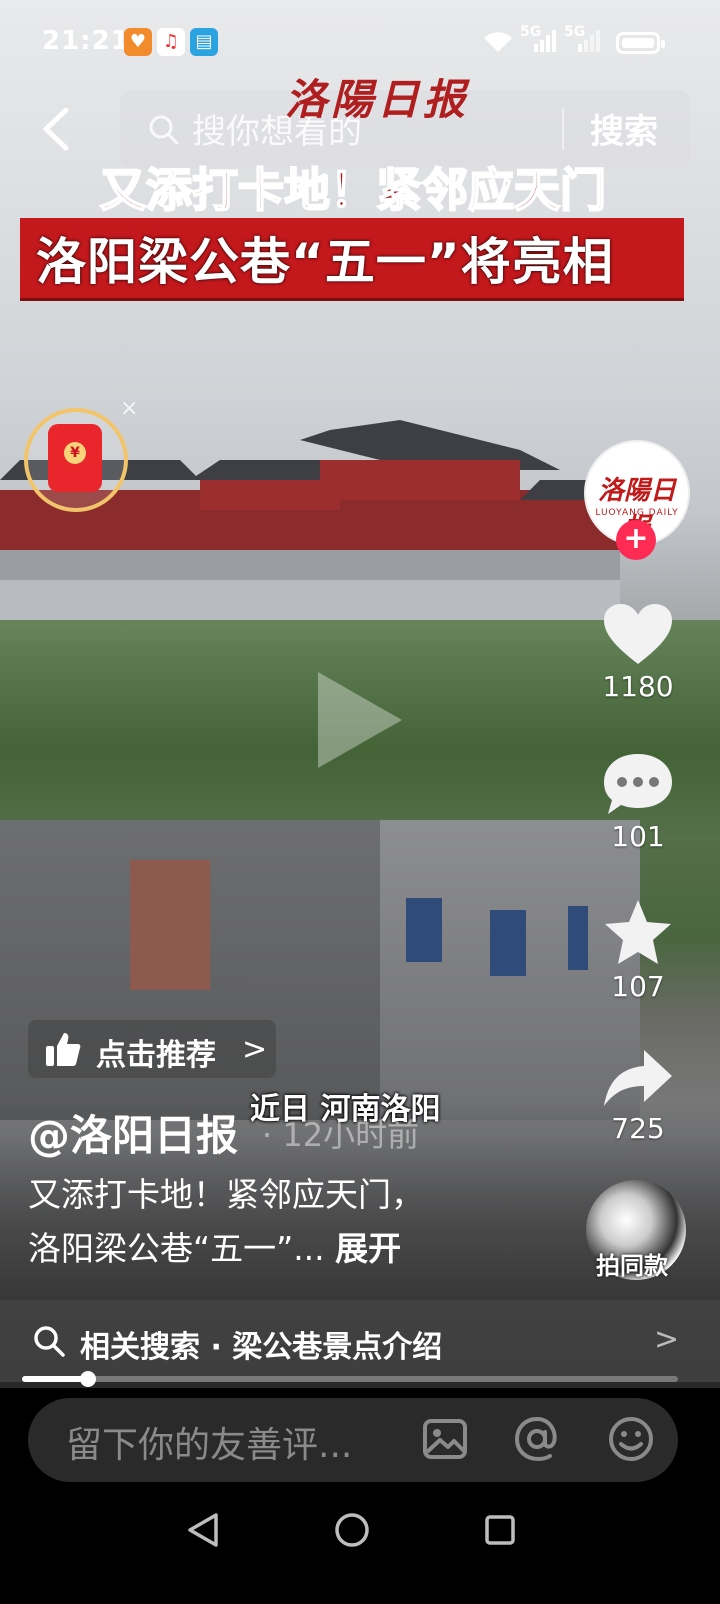  I want to click on favorite-button: 107, so click(638, 950).